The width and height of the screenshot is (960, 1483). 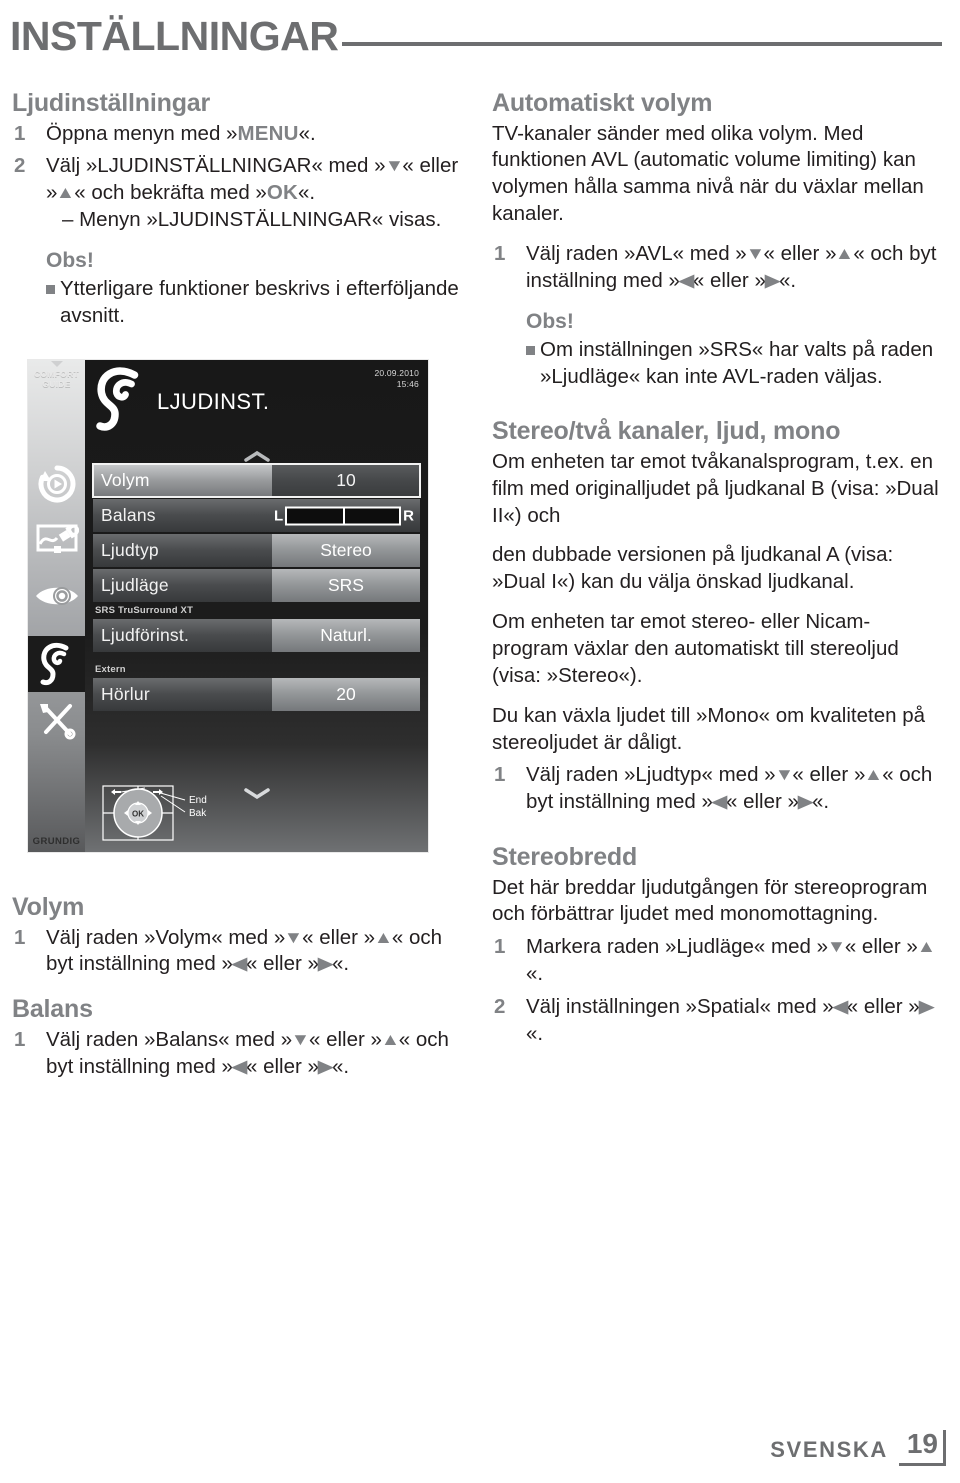 What do you see at coordinates (198, 800) in the screenshot?
I see `remote-end-label: End` at bounding box center [198, 800].